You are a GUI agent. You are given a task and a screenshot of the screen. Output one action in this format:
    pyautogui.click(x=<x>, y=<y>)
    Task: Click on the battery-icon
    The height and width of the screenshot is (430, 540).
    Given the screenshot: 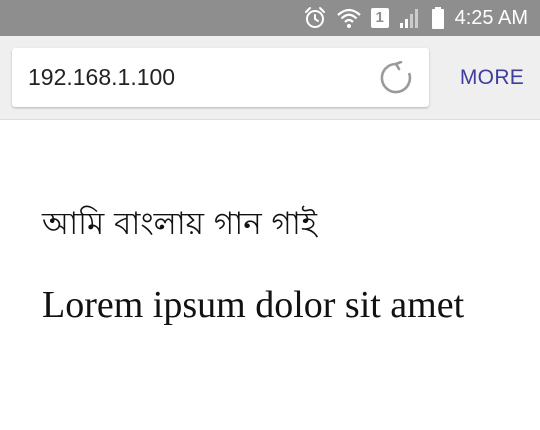 What is the action you would take?
    pyautogui.click(x=438, y=18)
    